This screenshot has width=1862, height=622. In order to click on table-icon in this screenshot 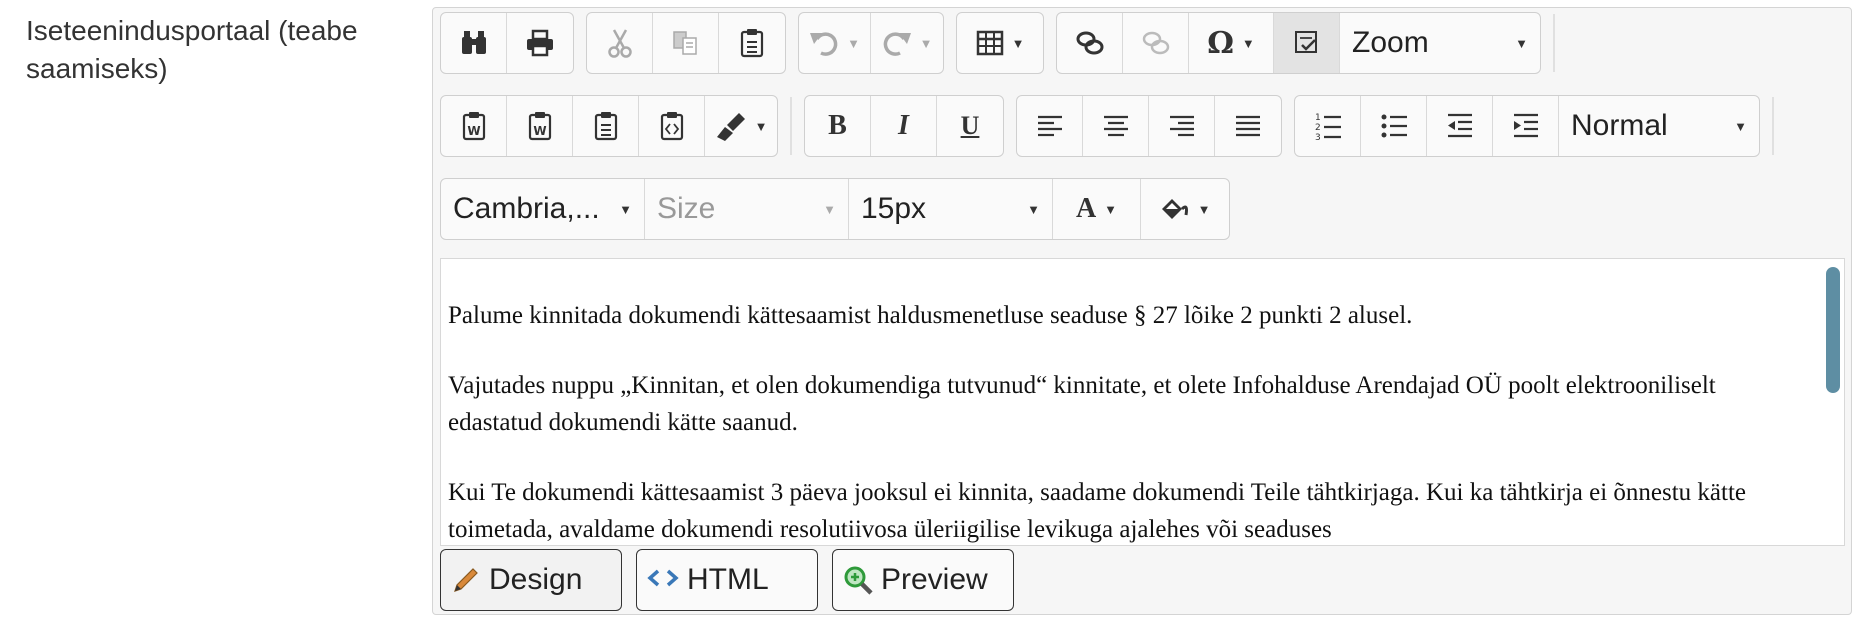, I will do `click(989, 43)`.